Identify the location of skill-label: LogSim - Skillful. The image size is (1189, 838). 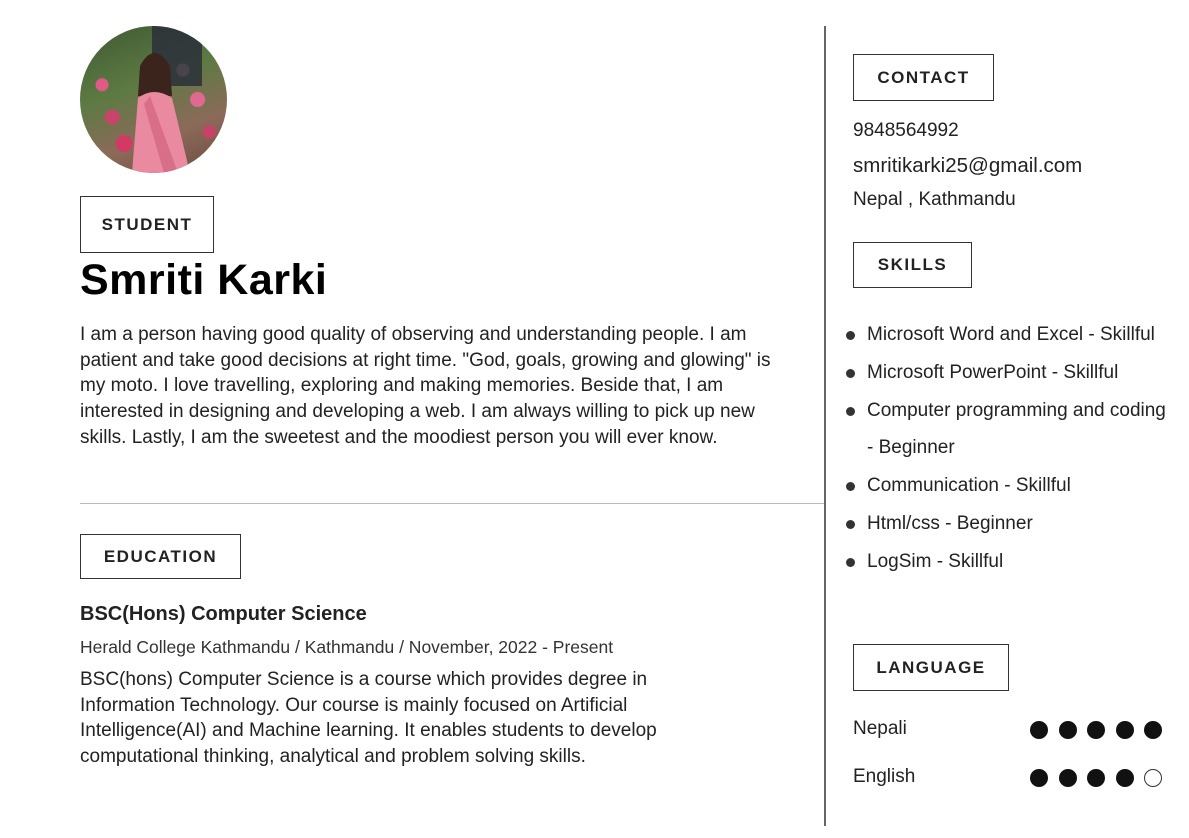
(935, 561).